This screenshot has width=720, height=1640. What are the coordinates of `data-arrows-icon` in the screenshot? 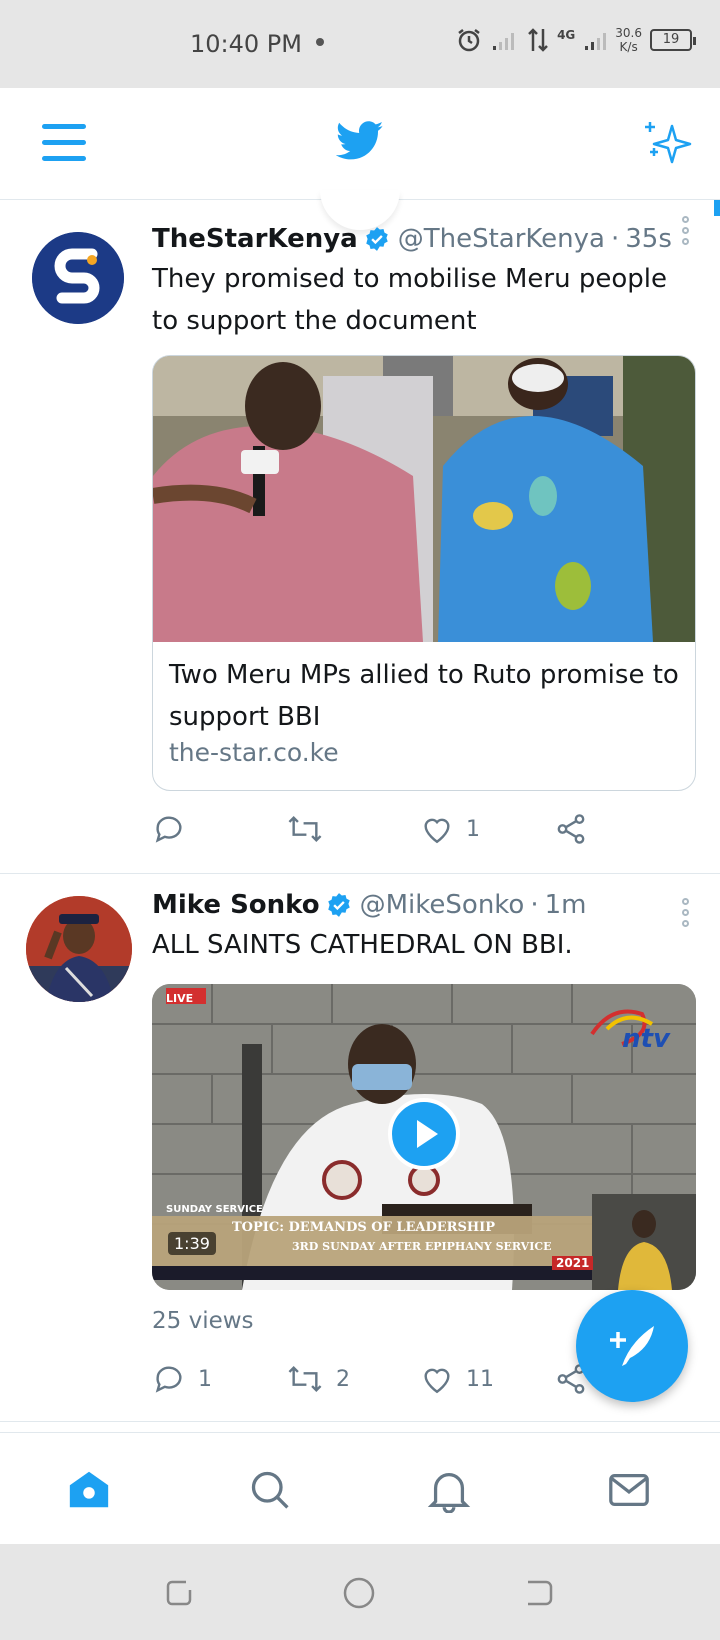 It's located at (538, 40).